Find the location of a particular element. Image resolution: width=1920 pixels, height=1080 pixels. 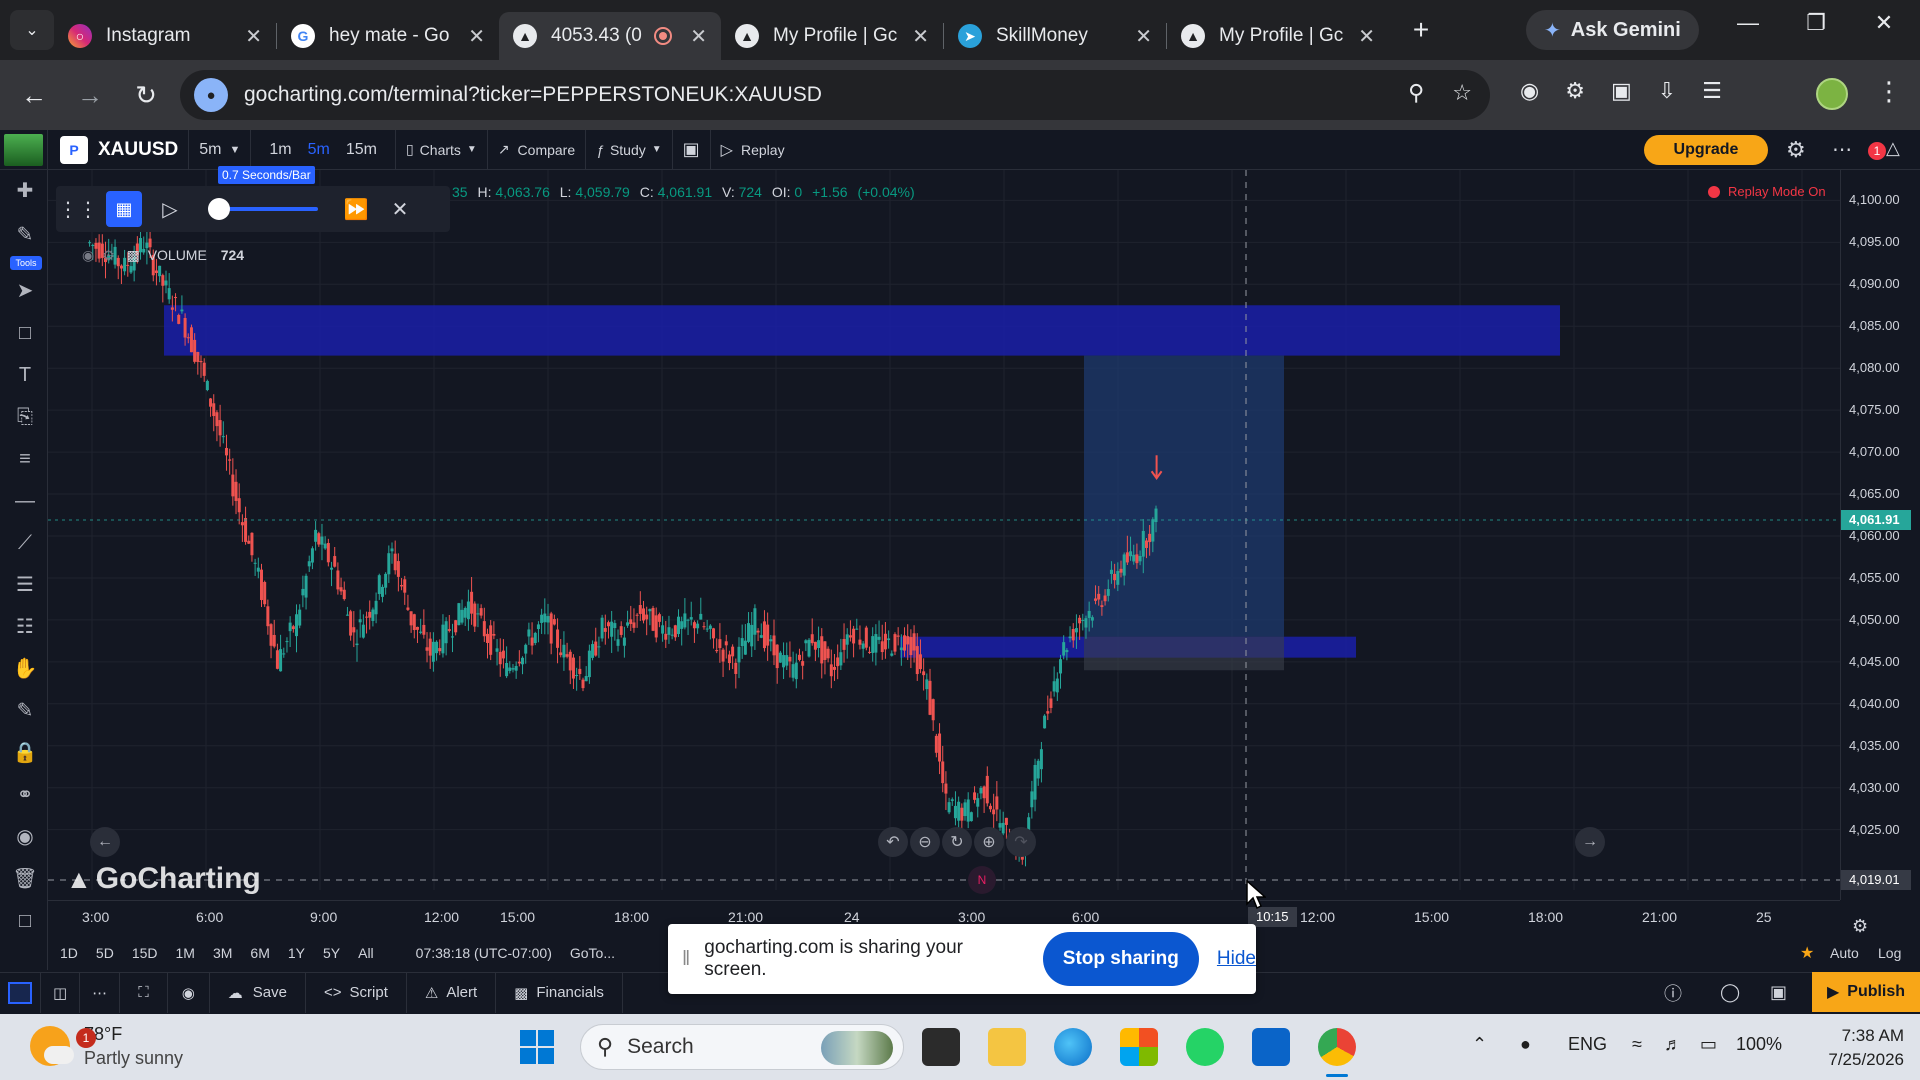

undo-icon: ↶ is located at coordinates (893, 842).